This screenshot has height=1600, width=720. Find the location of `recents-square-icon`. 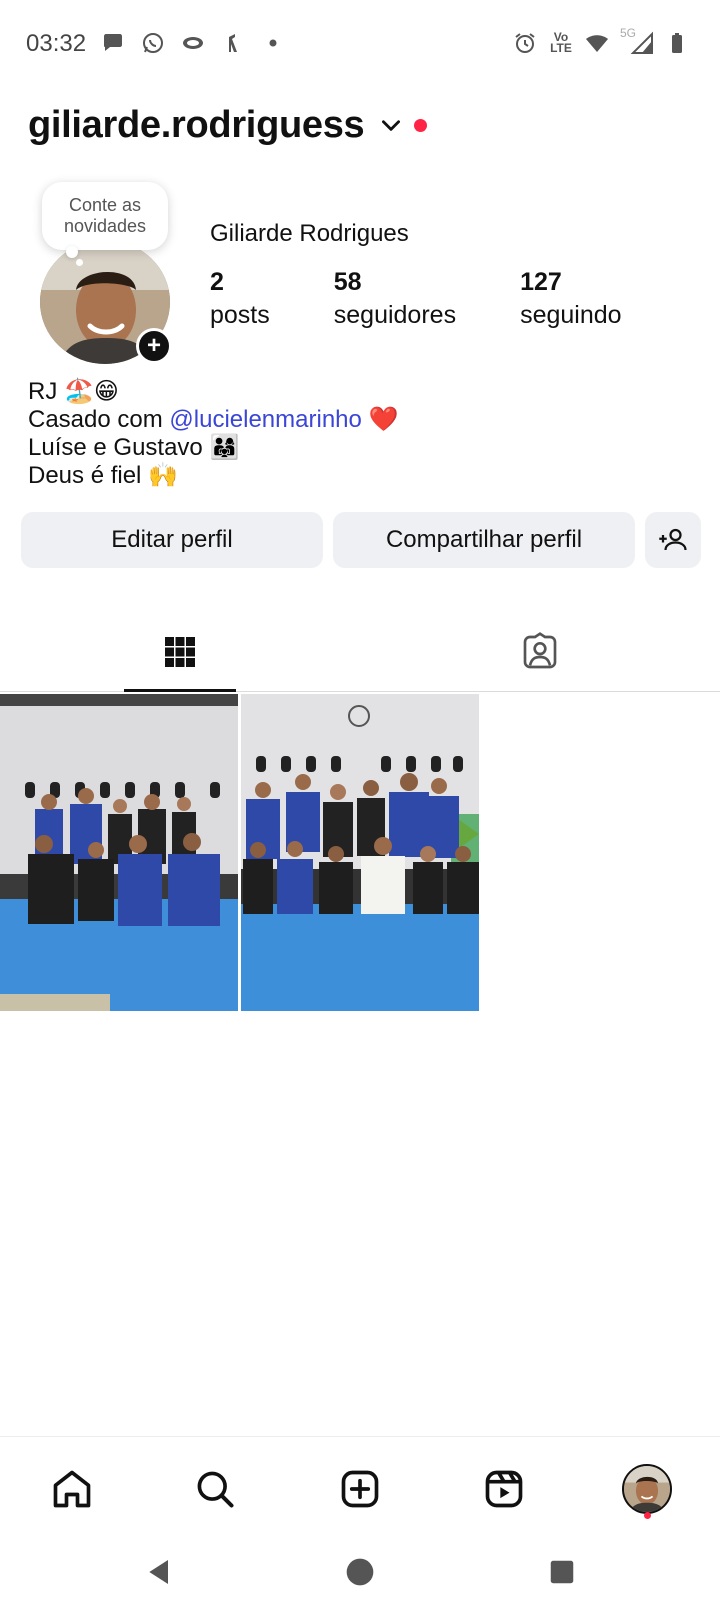

recents-square-icon is located at coordinates (562, 1572).